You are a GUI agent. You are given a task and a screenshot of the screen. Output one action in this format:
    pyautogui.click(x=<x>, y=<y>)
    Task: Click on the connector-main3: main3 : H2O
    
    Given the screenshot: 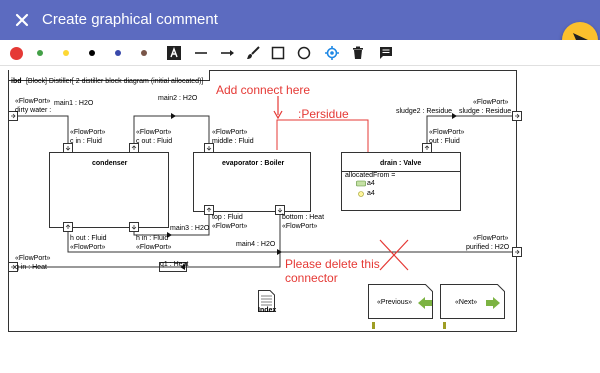 What is the action you would take?
    pyautogui.click(x=190, y=228)
    